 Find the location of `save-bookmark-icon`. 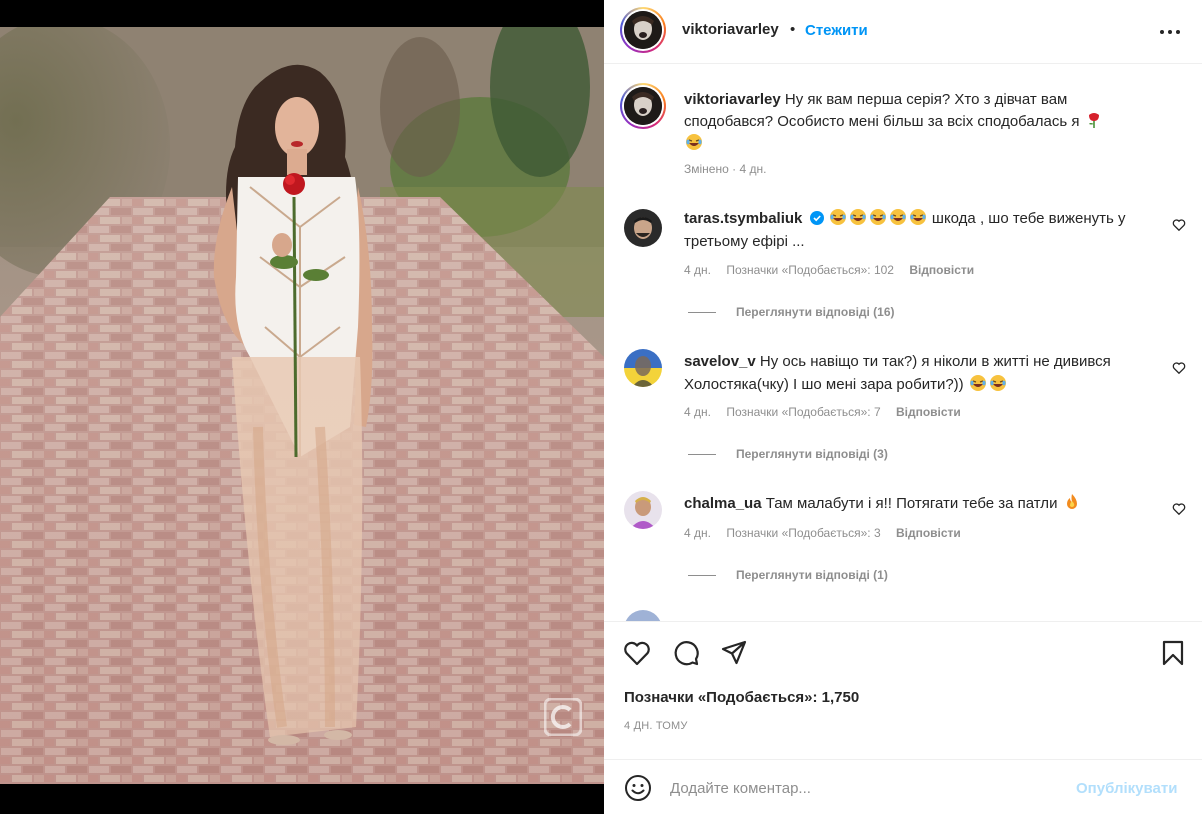

save-bookmark-icon is located at coordinates (1173, 653).